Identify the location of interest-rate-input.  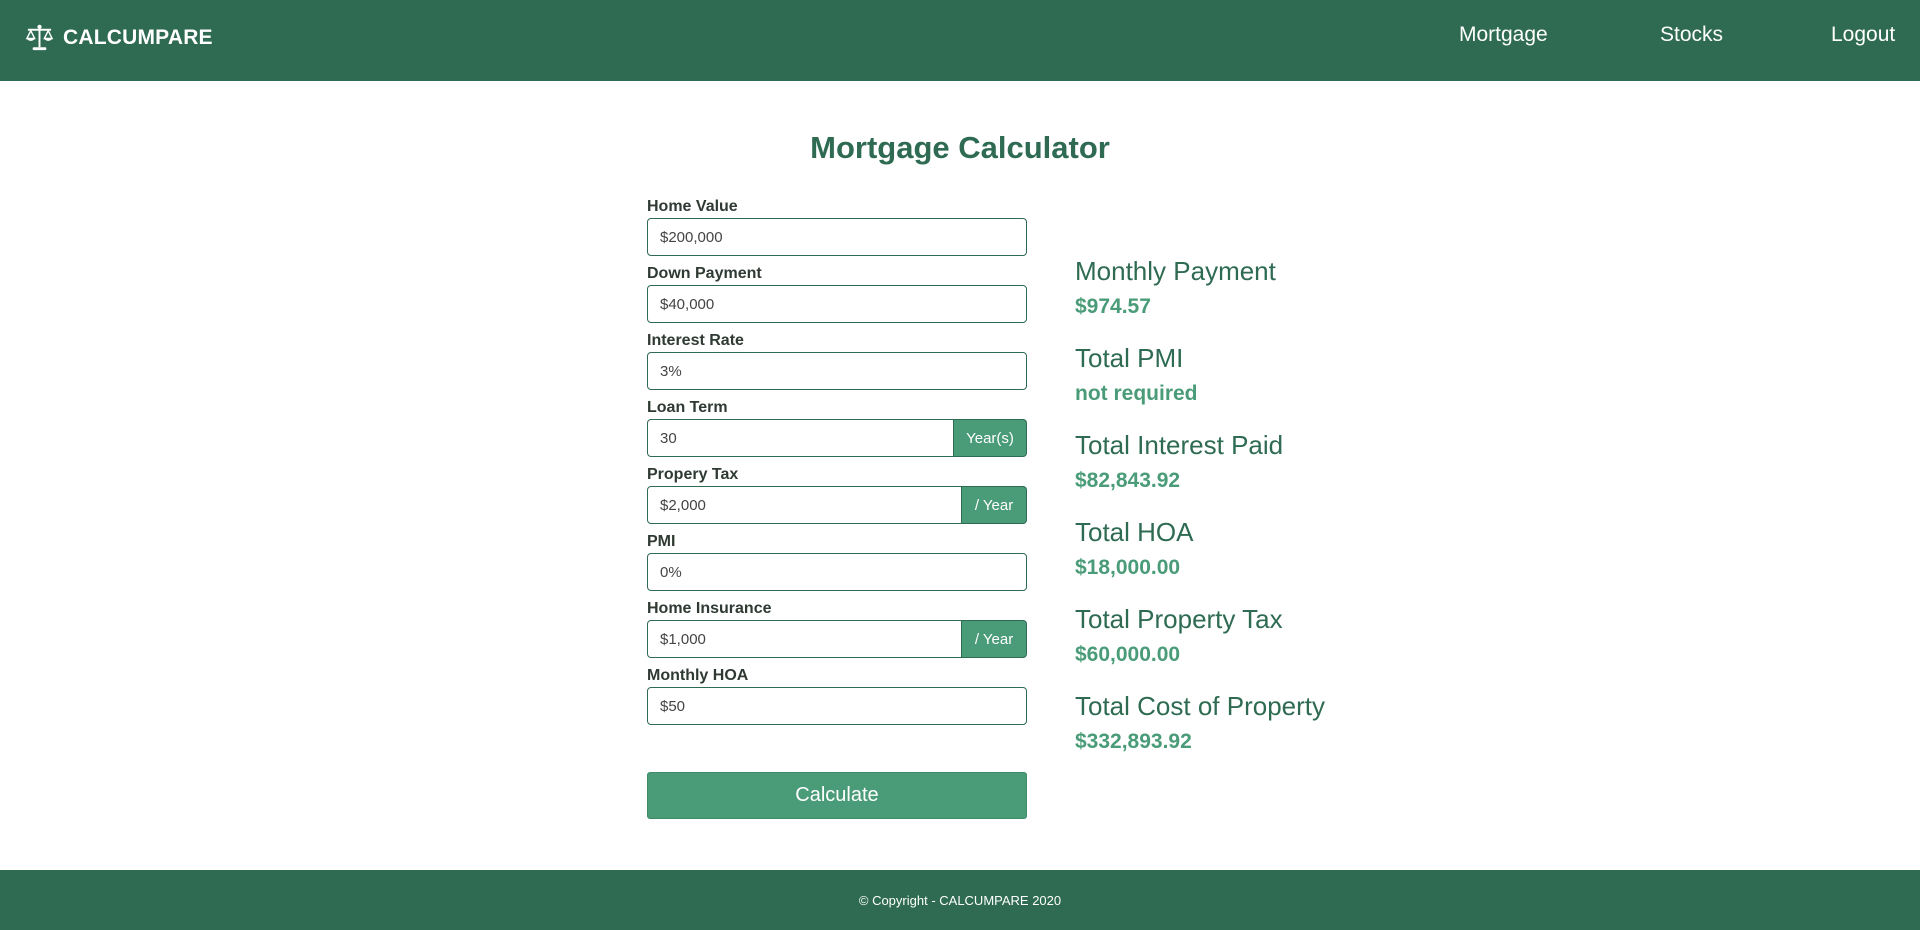
(837, 371).